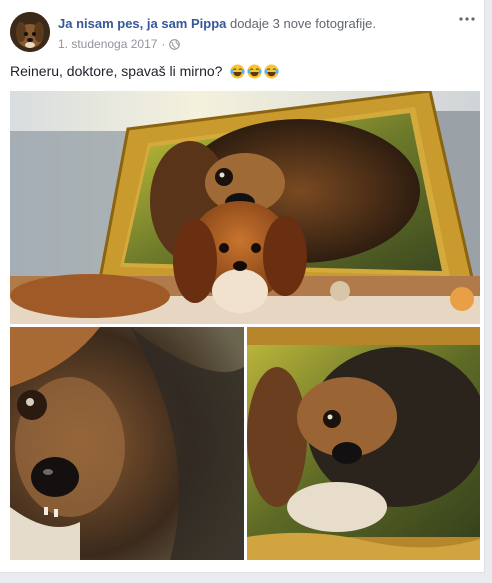 The height and width of the screenshot is (583, 492). I want to click on post-date-link: 1. studenoga 2017, so click(107, 44).